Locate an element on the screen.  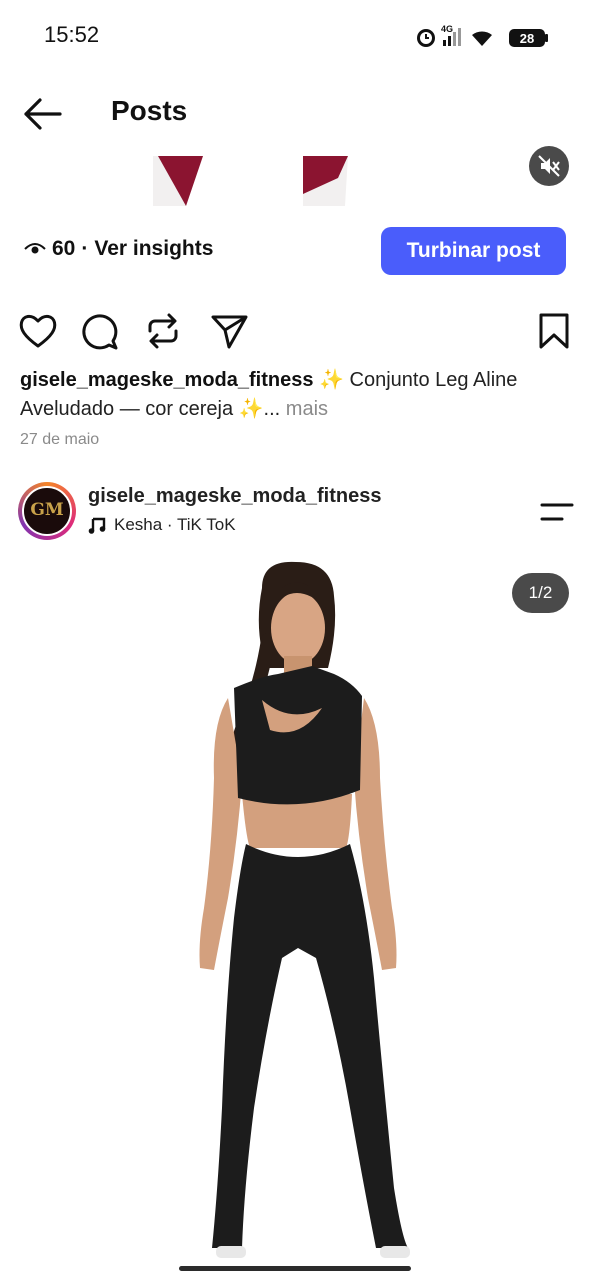
share-icon is located at coordinates (229, 332).